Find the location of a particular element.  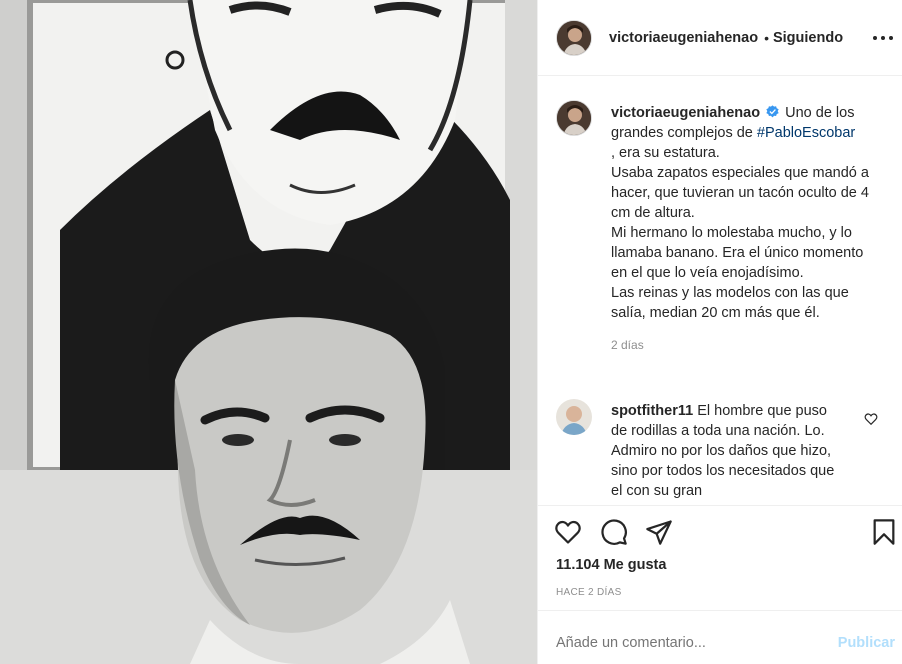

hashtag-link: #PabloEscobar is located at coordinates (806, 133).